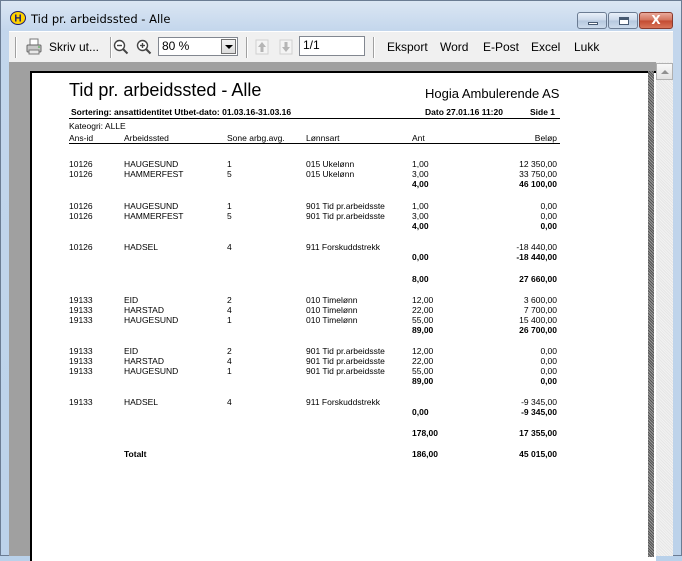 Image resolution: width=682 pixels, height=561 pixels. Describe the element at coordinates (154, 216) in the screenshot. I see `cell-arbeidssted: HAMMERFEST` at that location.